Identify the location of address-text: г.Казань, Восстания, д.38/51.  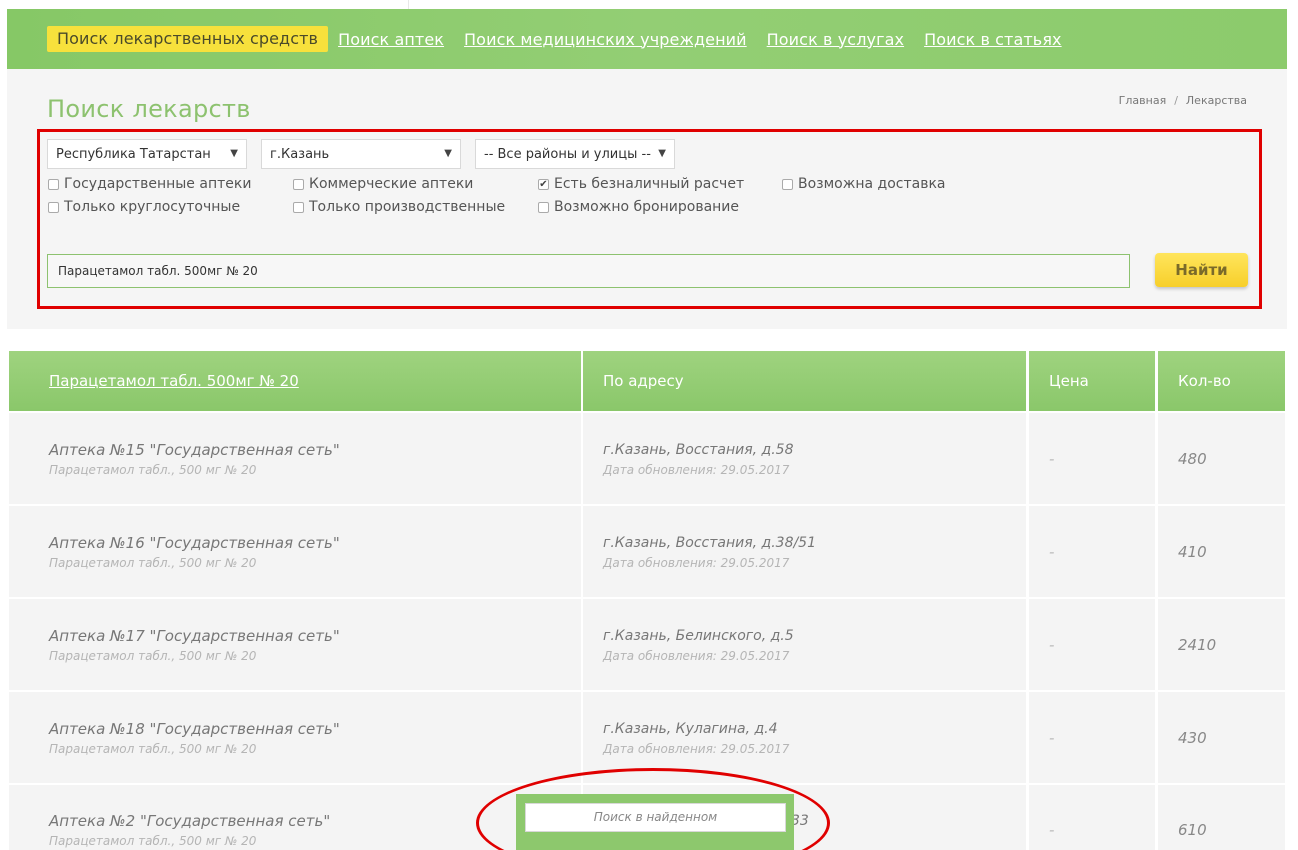
(710, 543).